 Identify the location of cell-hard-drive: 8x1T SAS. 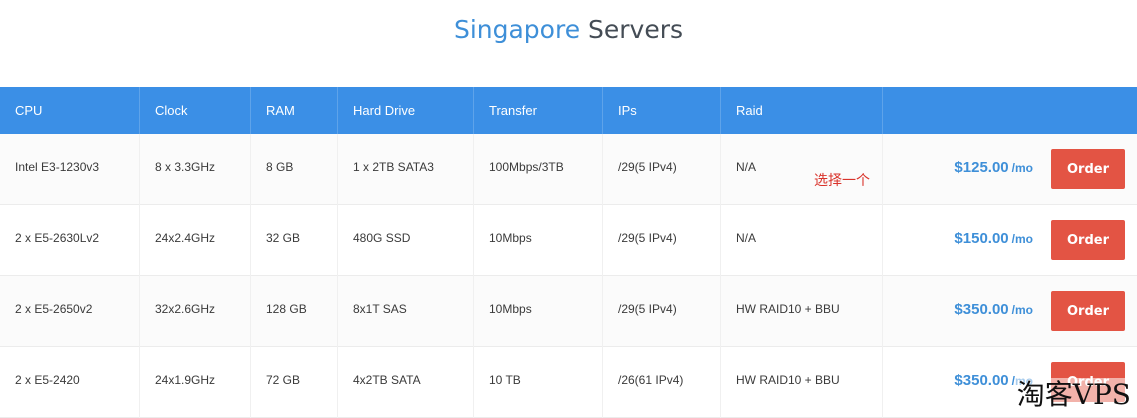
(406, 311).